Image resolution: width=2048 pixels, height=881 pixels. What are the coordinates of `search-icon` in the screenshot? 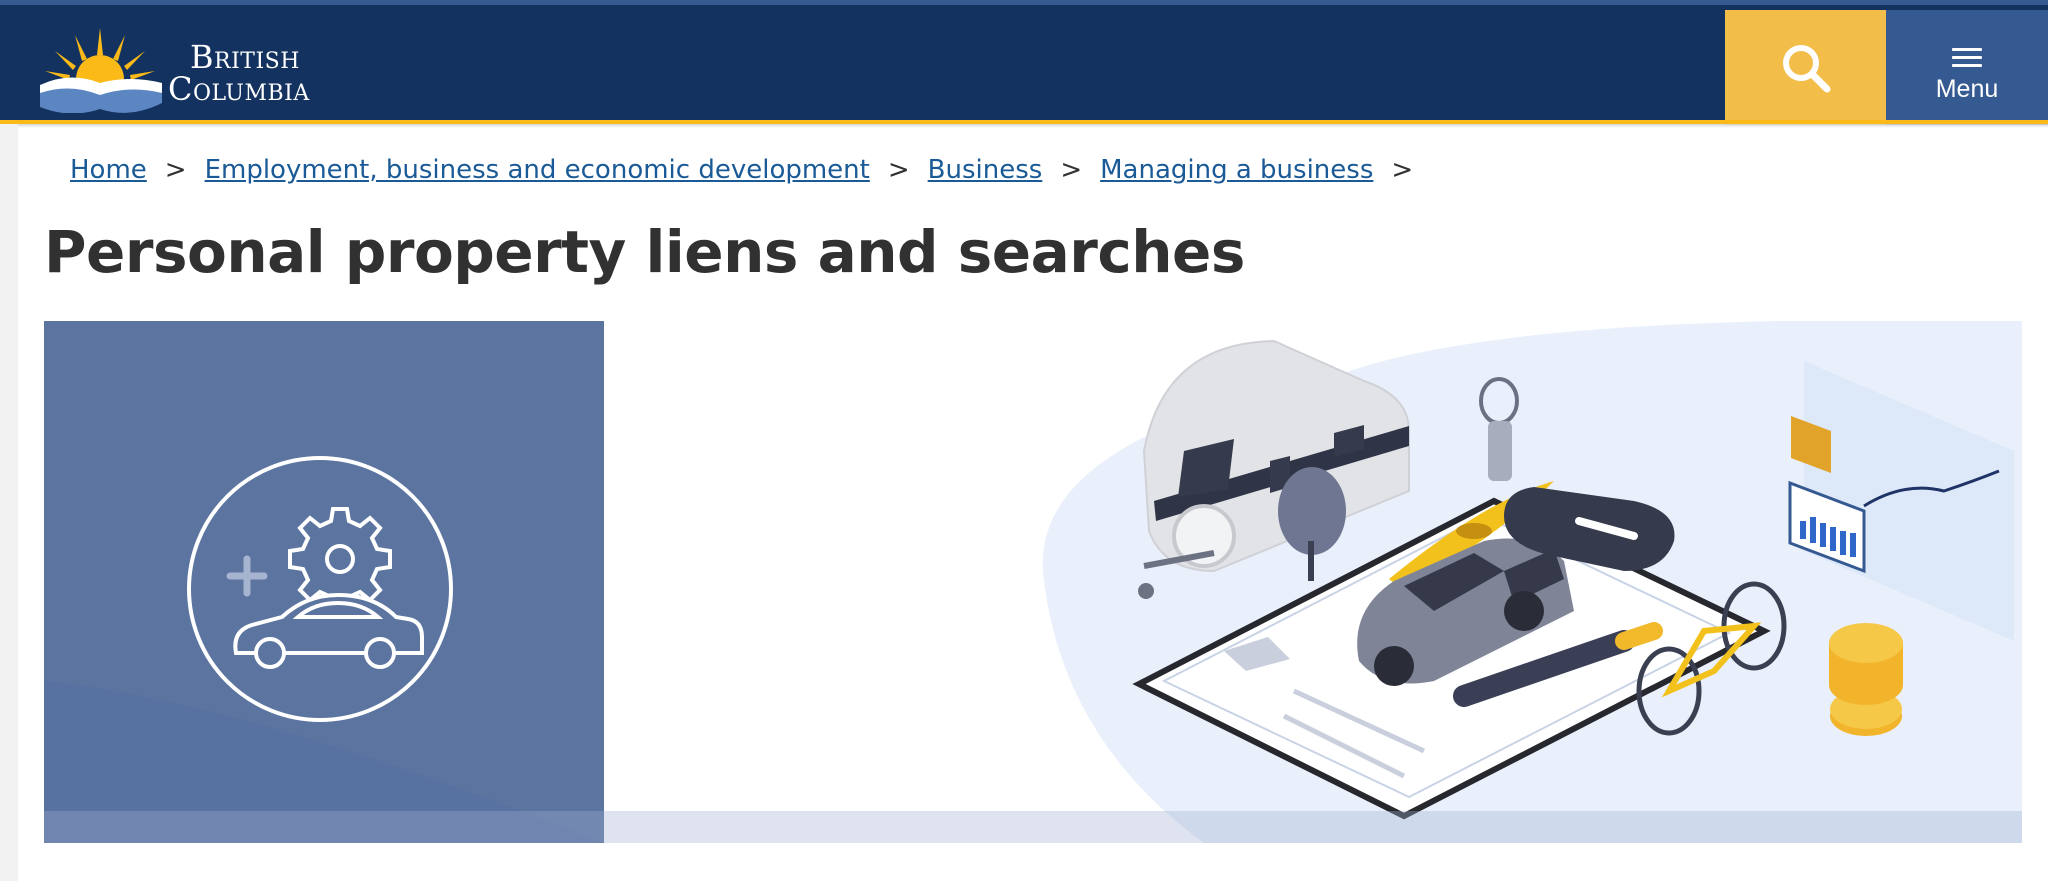 It's located at (1806, 68).